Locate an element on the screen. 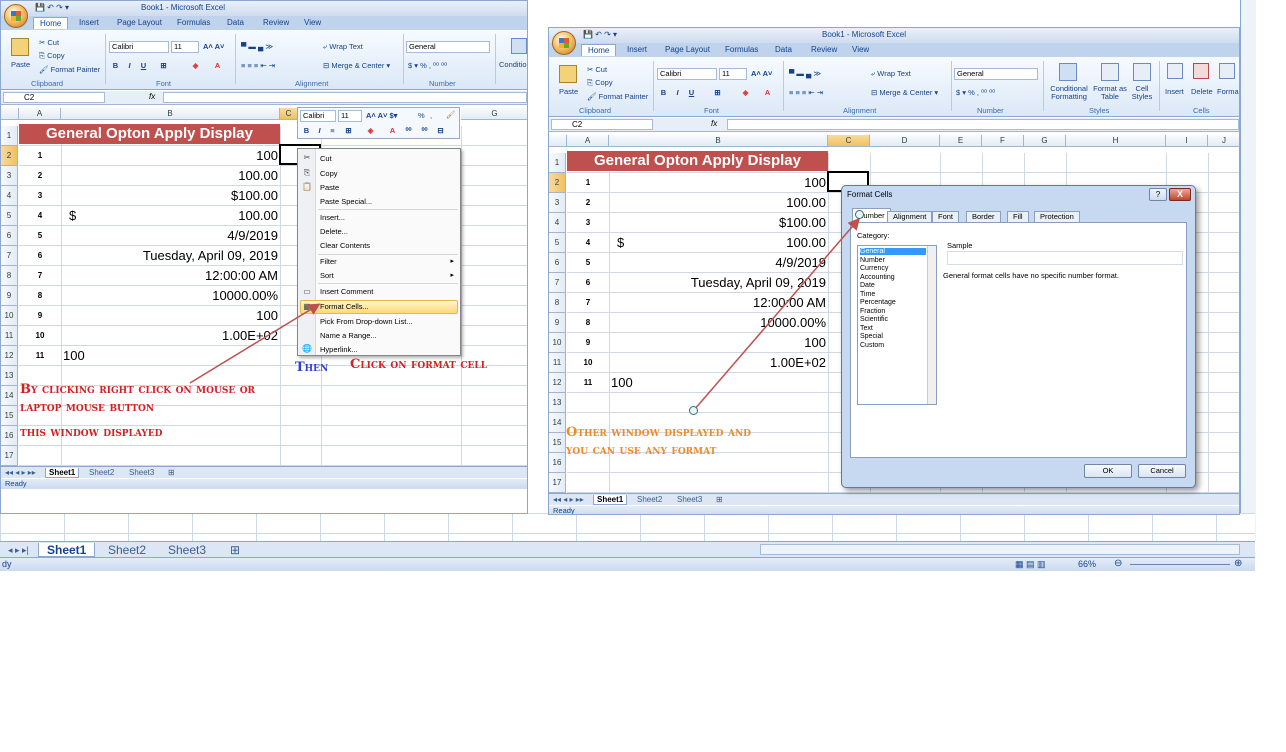 The width and height of the screenshot is (1286, 752). annotation-left-line3: this window displayed is located at coordinates (91, 432).